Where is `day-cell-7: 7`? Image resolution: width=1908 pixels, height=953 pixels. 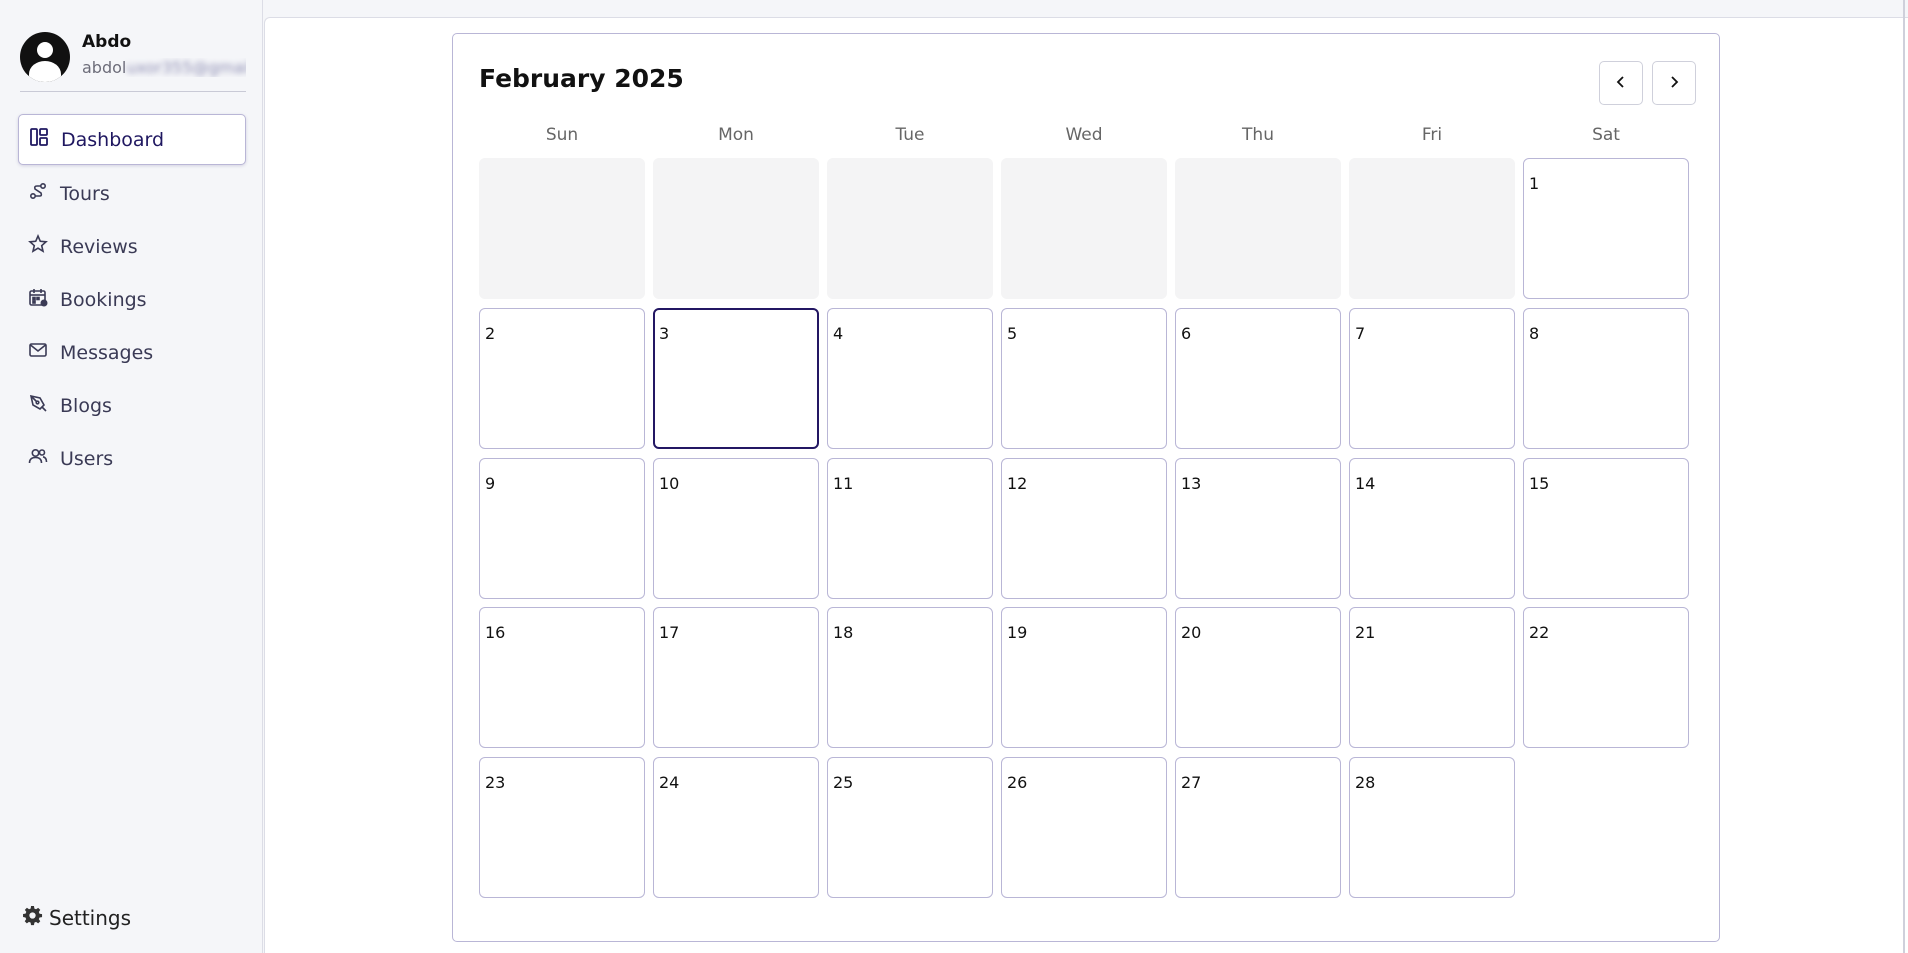
day-cell-7: 7 is located at coordinates (1432, 378).